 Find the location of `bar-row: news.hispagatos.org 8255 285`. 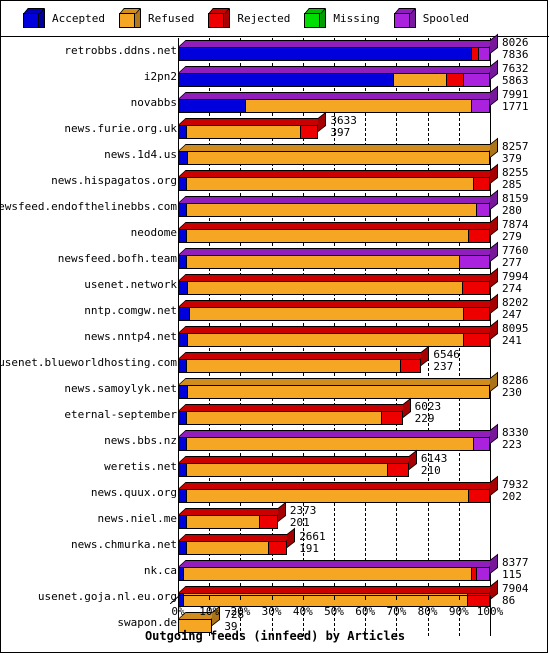

bar-row: news.hispagatos.org 8255 285 is located at coordinates (275, 178).